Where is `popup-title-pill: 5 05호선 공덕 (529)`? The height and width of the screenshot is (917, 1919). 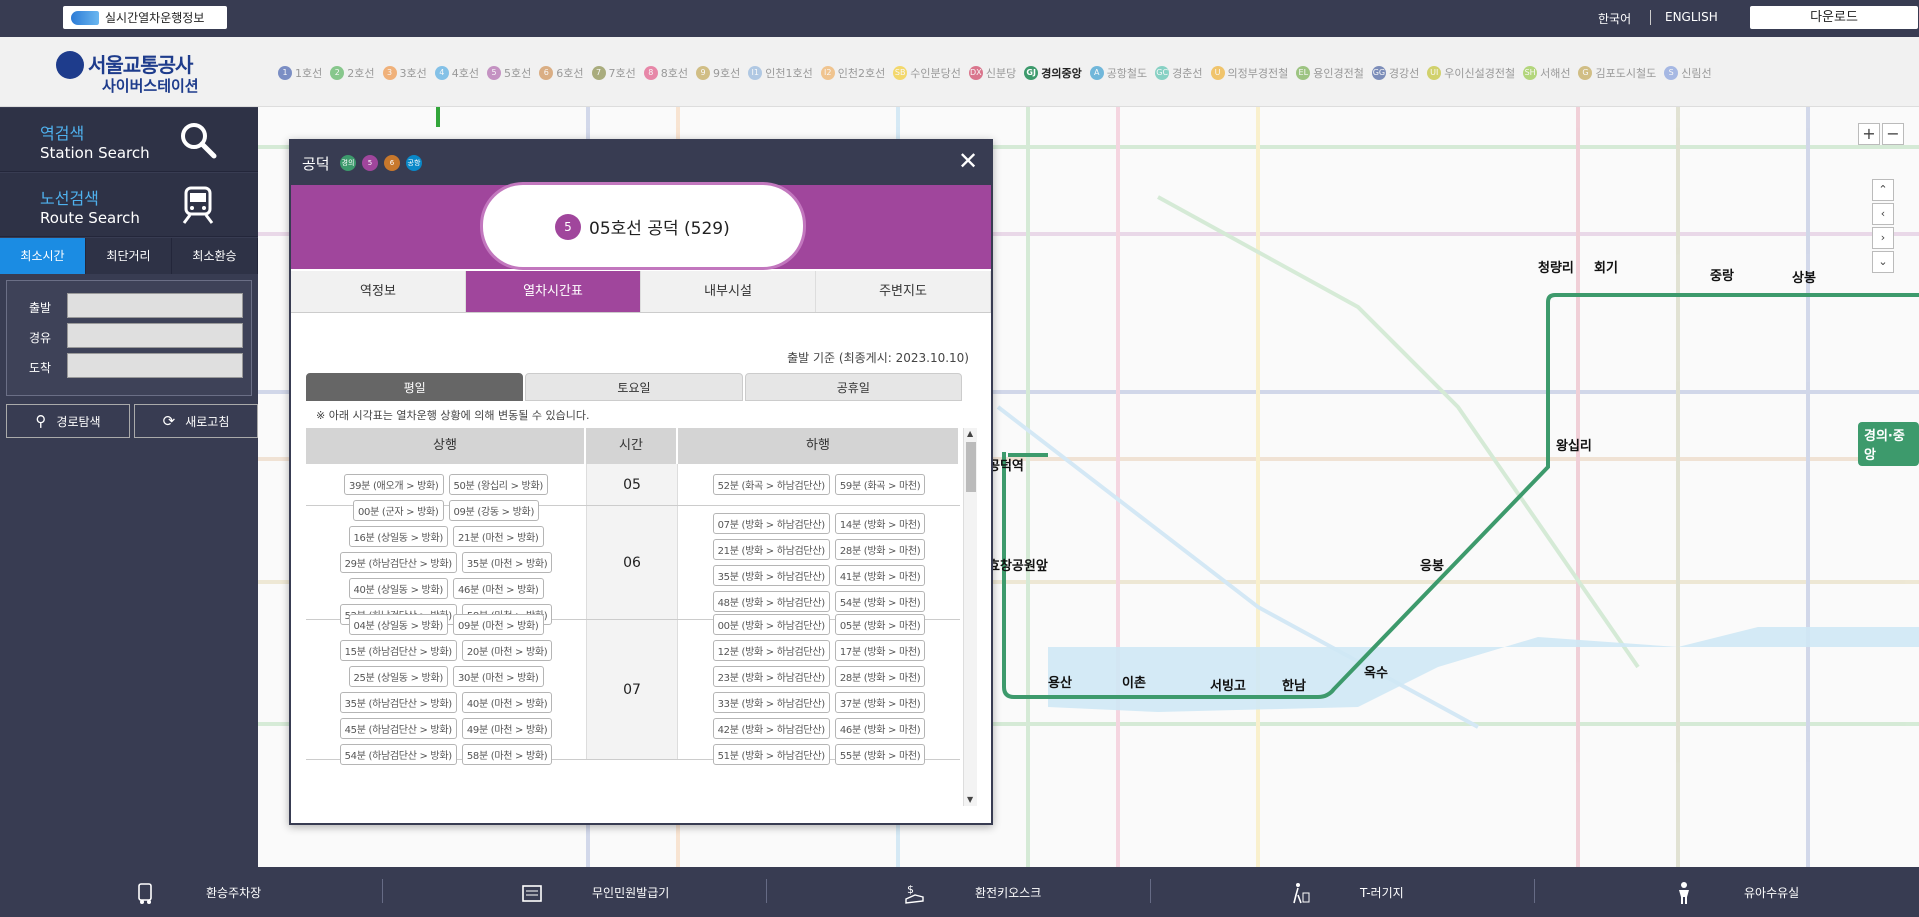 popup-title-pill: 5 05호선 공덕 (529) is located at coordinates (643, 226).